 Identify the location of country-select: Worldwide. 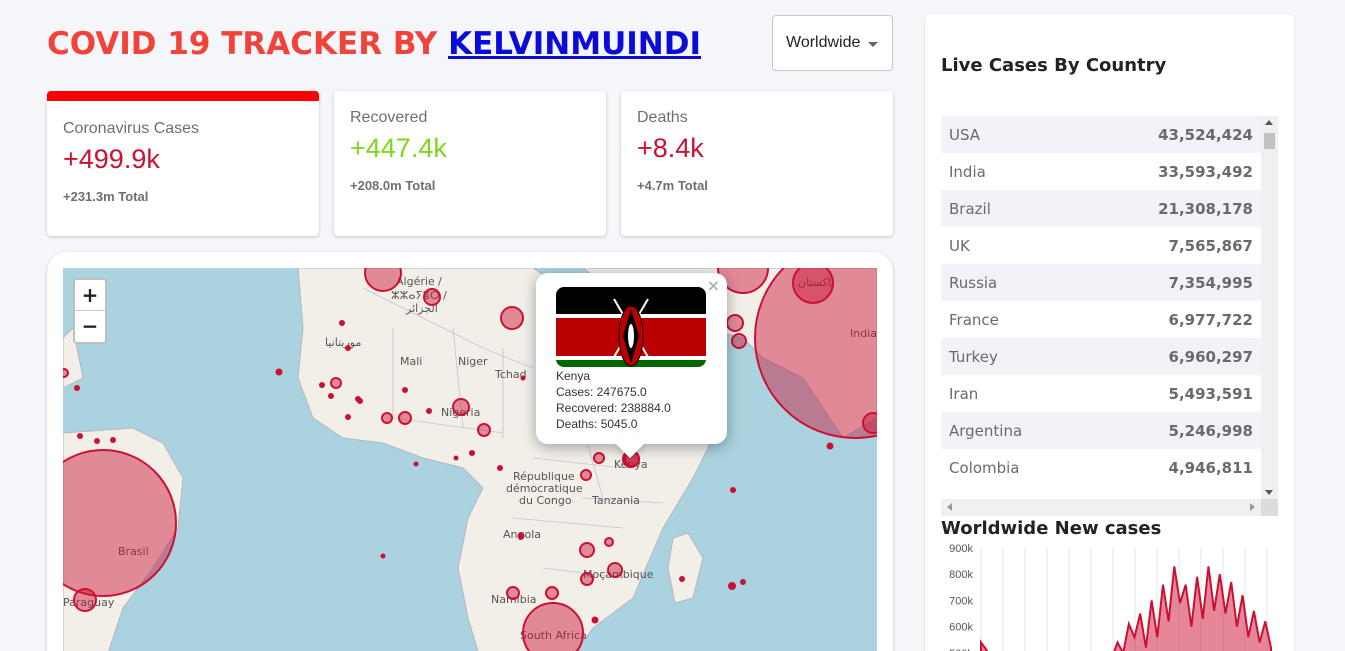
(832, 43).